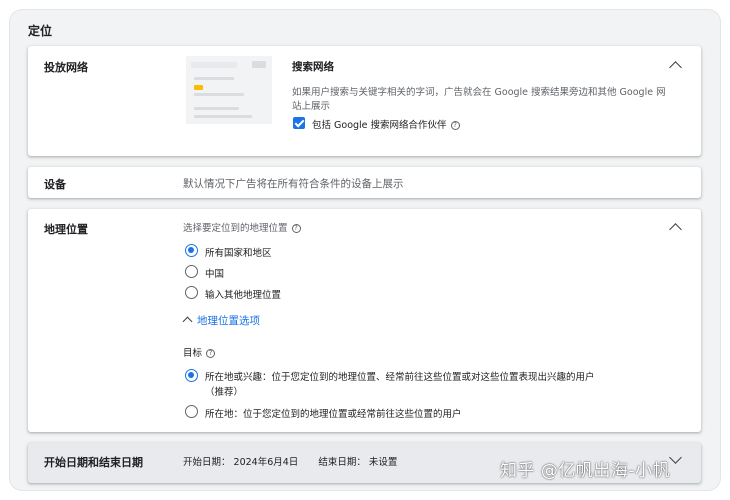  I want to click on devices-summary: 默认情况下广告将在所有符合条件的设备上展示, so click(293, 184).